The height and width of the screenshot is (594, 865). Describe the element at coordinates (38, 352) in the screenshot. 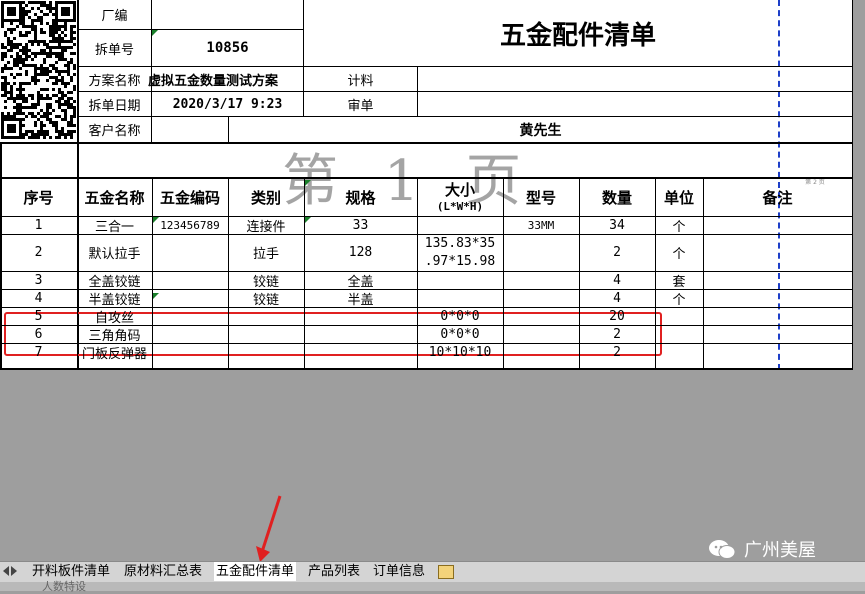

I see `cell-no: 7` at that location.